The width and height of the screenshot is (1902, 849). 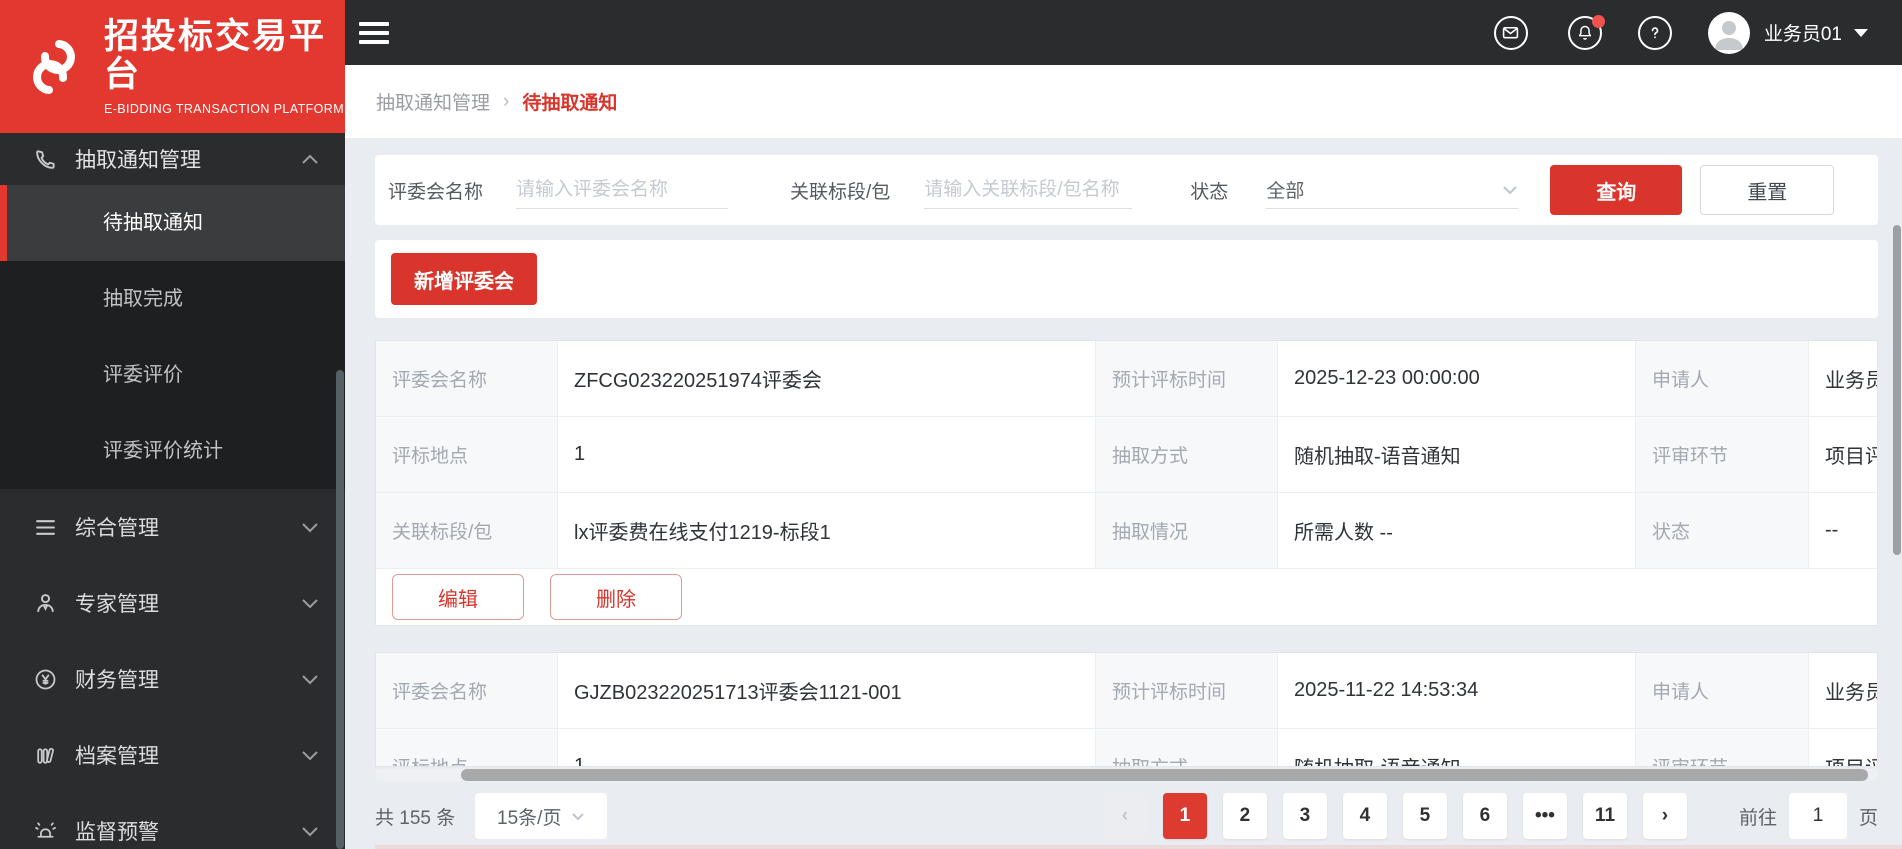 What do you see at coordinates (1209, 192) in the screenshot?
I see `status-label: 状态` at bounding box center [1209, 192].